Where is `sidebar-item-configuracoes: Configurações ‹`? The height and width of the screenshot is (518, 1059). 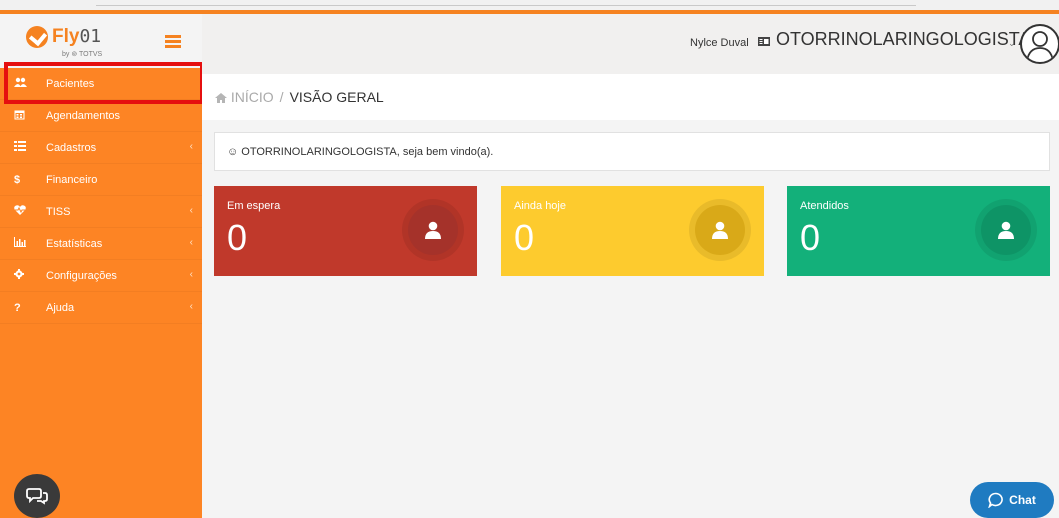
sidebar-item-configuracoes: Configurações ‹ is located at coordinates (101, 276).